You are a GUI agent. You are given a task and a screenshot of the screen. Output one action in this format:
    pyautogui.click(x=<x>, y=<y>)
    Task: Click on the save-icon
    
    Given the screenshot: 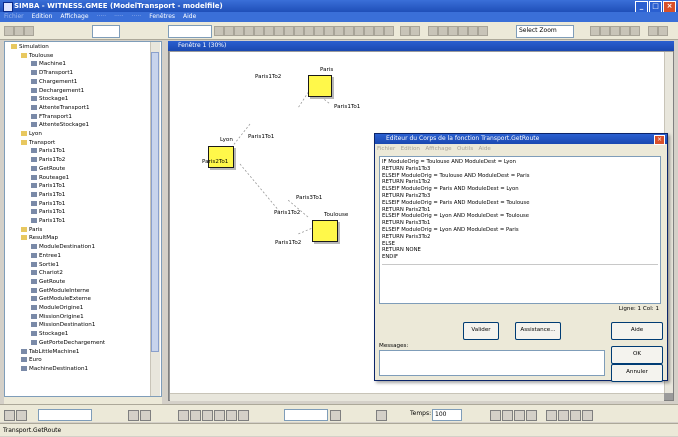 What is the action you would take?
    pyautogui.click(x=29, y=31)
    